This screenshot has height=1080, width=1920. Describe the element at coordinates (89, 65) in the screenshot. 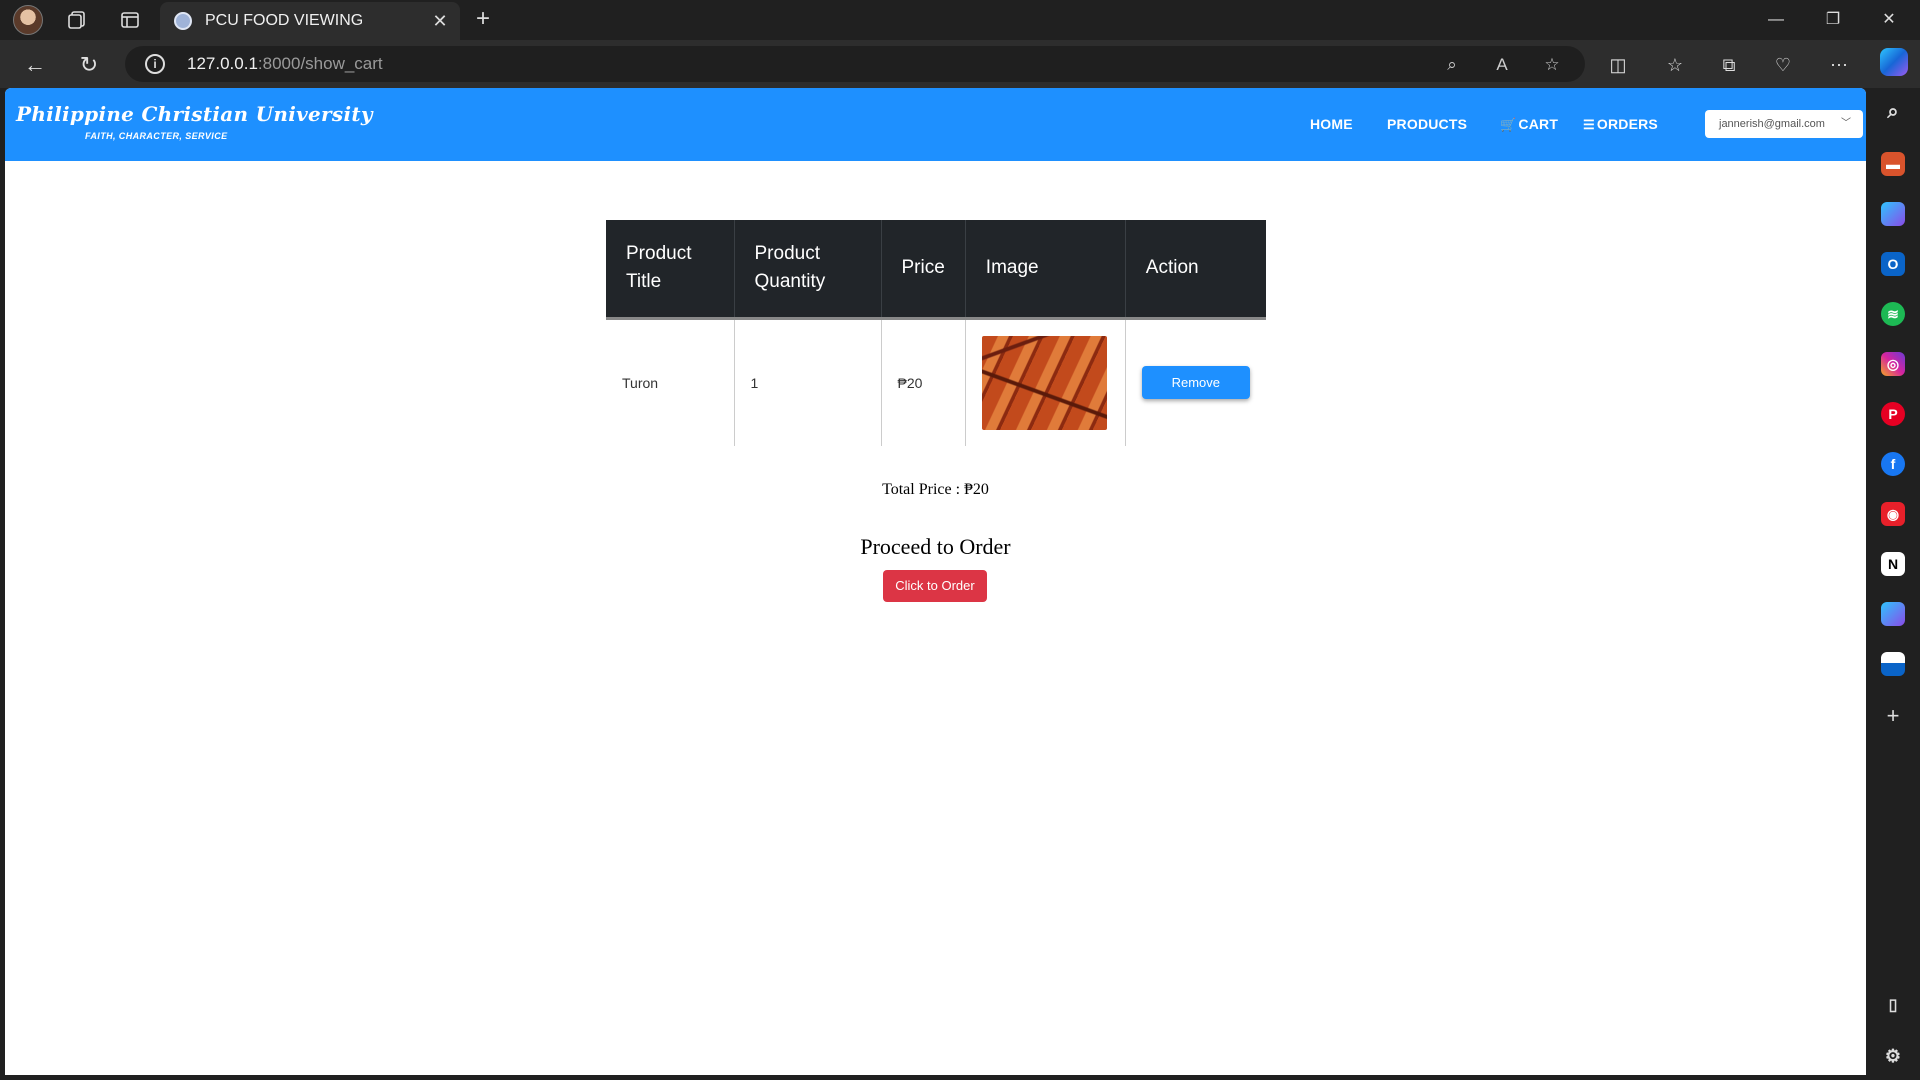

I see `refresh-icon: ↻` at that location.